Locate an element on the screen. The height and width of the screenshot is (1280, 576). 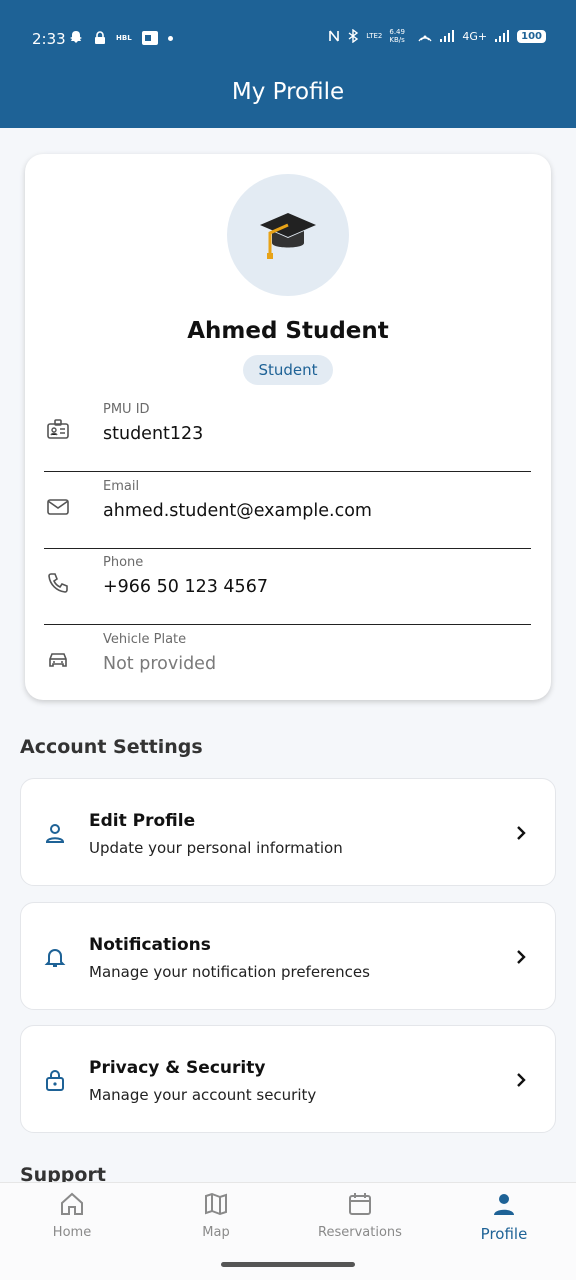
field-email: Email ahmed.student@example.com is located at coordinates (287, 511).